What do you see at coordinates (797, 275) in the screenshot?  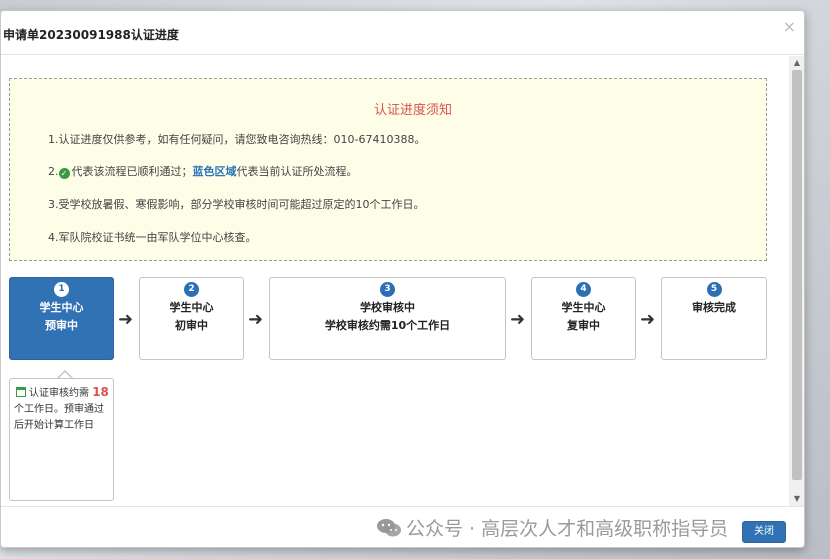 I see `scroll-thumb` at bounding box center [797, 275].